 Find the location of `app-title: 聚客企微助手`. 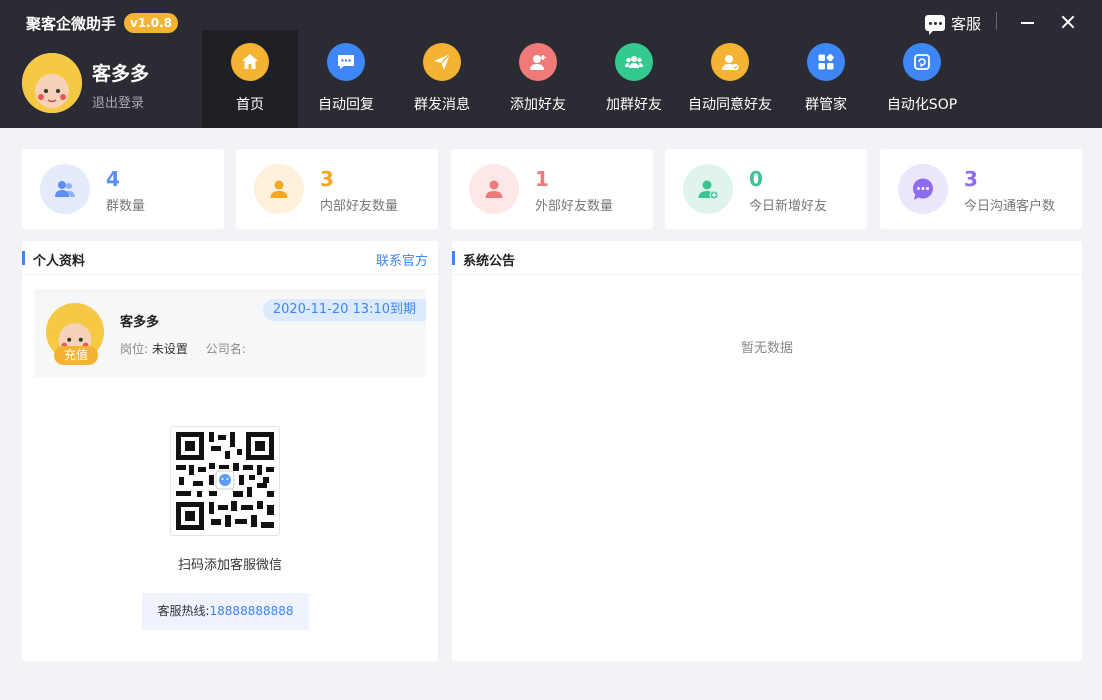

app-title: 聚客企微助手 is located at coordinates (71, 24).